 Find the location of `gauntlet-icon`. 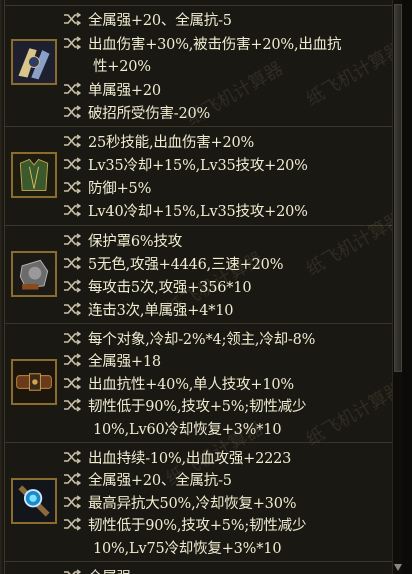

gauntlet-icon is located at coordinates (34, 274).